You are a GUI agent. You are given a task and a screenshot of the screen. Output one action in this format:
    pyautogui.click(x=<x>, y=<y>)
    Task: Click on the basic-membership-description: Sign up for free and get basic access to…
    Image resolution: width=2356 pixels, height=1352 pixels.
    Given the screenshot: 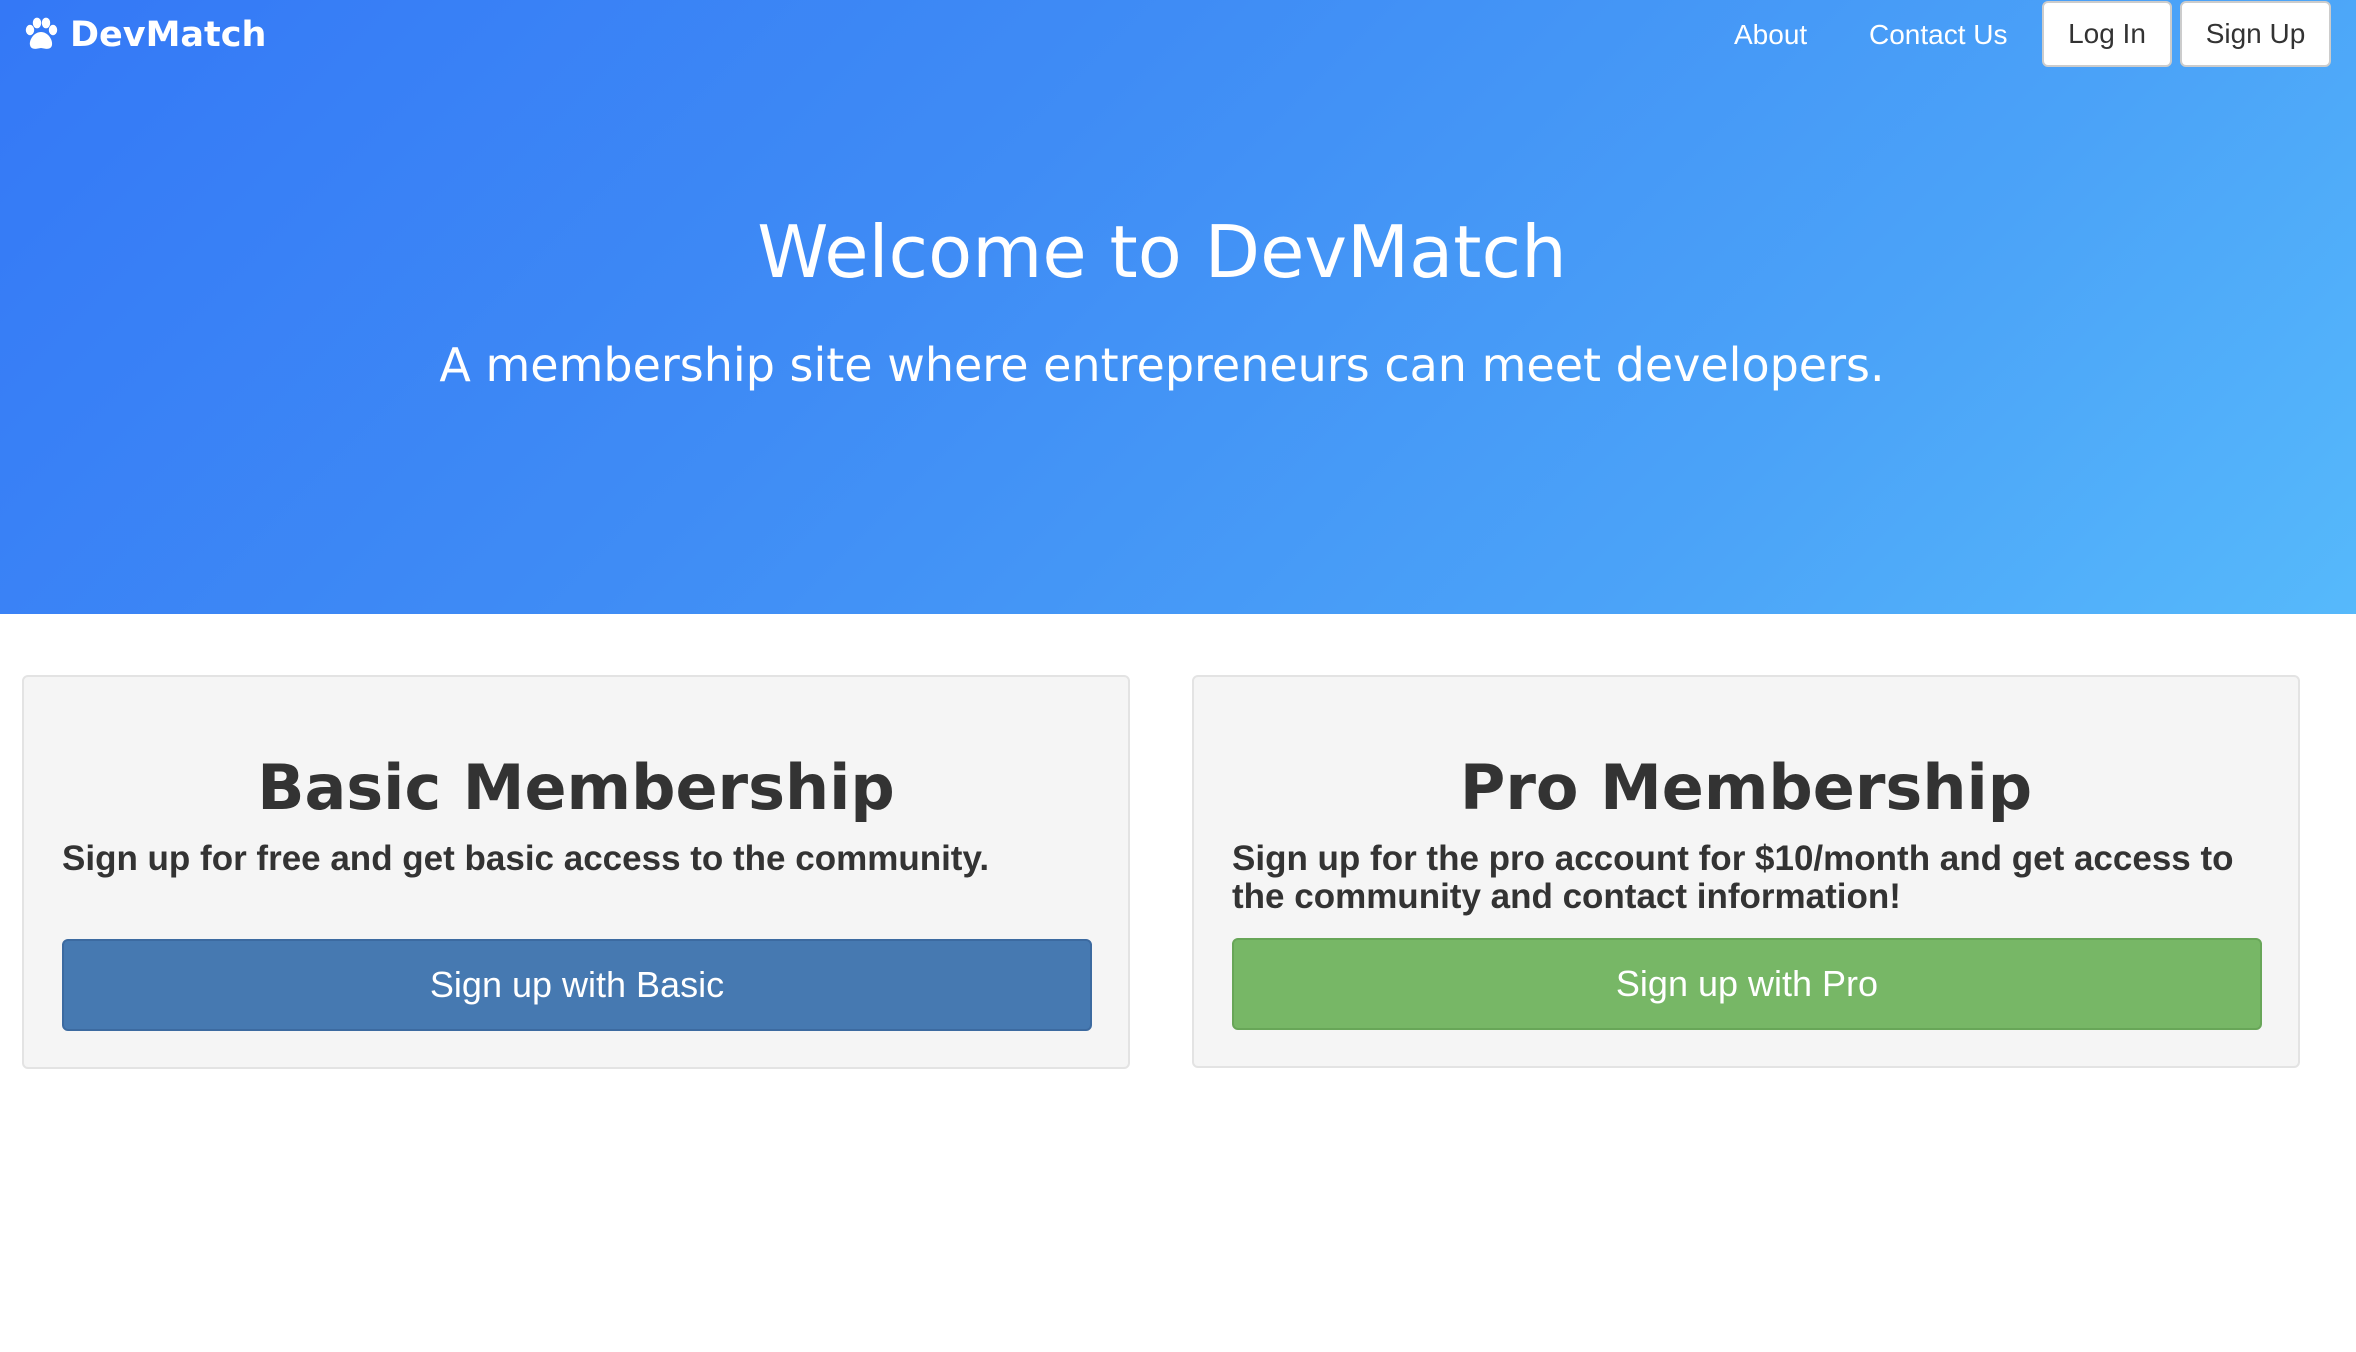 What is the action you would take?
    pyautogui.click(x=526, y=858)
    